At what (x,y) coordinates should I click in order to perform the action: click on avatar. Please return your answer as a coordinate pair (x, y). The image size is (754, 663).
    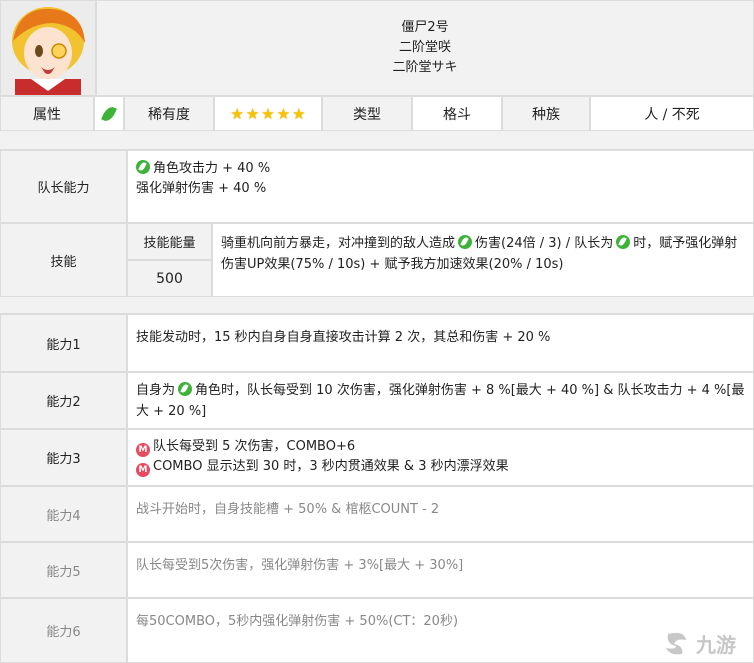
    Looking at the image, I should click on (48, 48).